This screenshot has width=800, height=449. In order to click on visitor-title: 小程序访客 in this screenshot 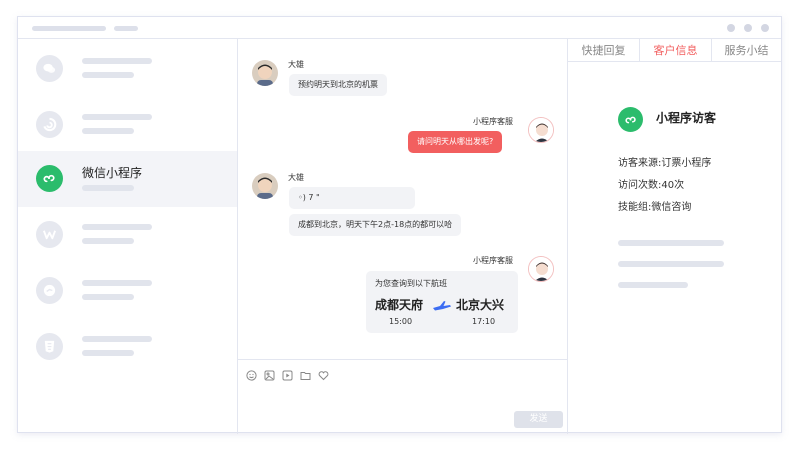, I will do `click(686, 118)`.